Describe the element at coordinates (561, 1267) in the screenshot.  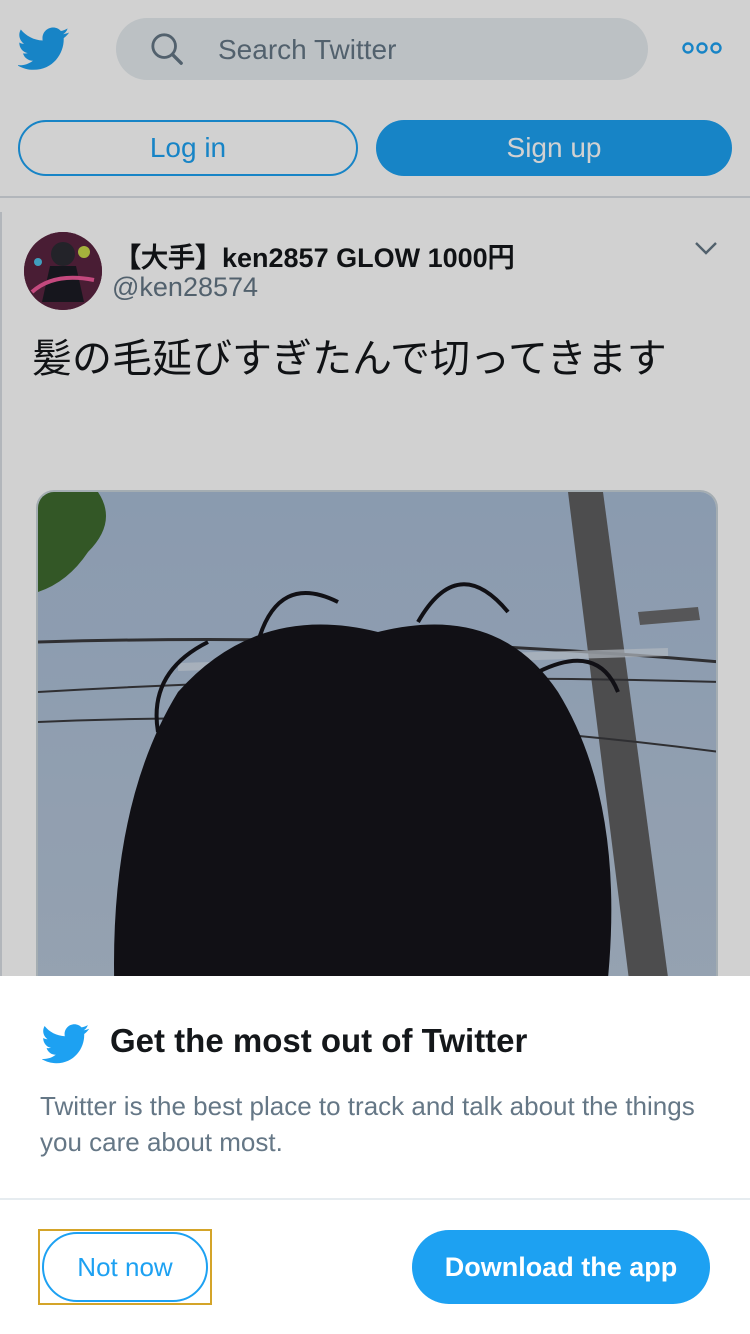
I see `download-app-button: Download the app` at that location.